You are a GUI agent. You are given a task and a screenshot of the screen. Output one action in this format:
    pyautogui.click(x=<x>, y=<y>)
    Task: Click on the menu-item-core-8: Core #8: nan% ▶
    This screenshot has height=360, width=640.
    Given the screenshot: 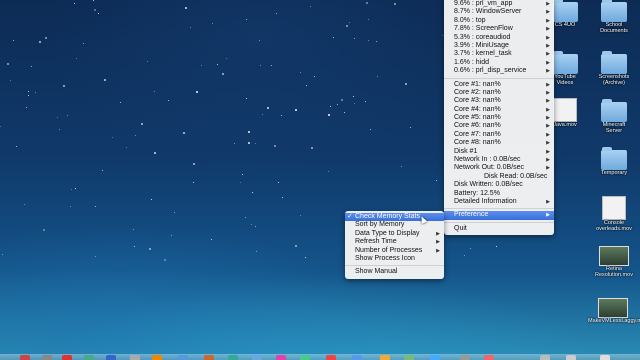 What is the action you would take?
    pyautogui.click(x=499, y=143)
    